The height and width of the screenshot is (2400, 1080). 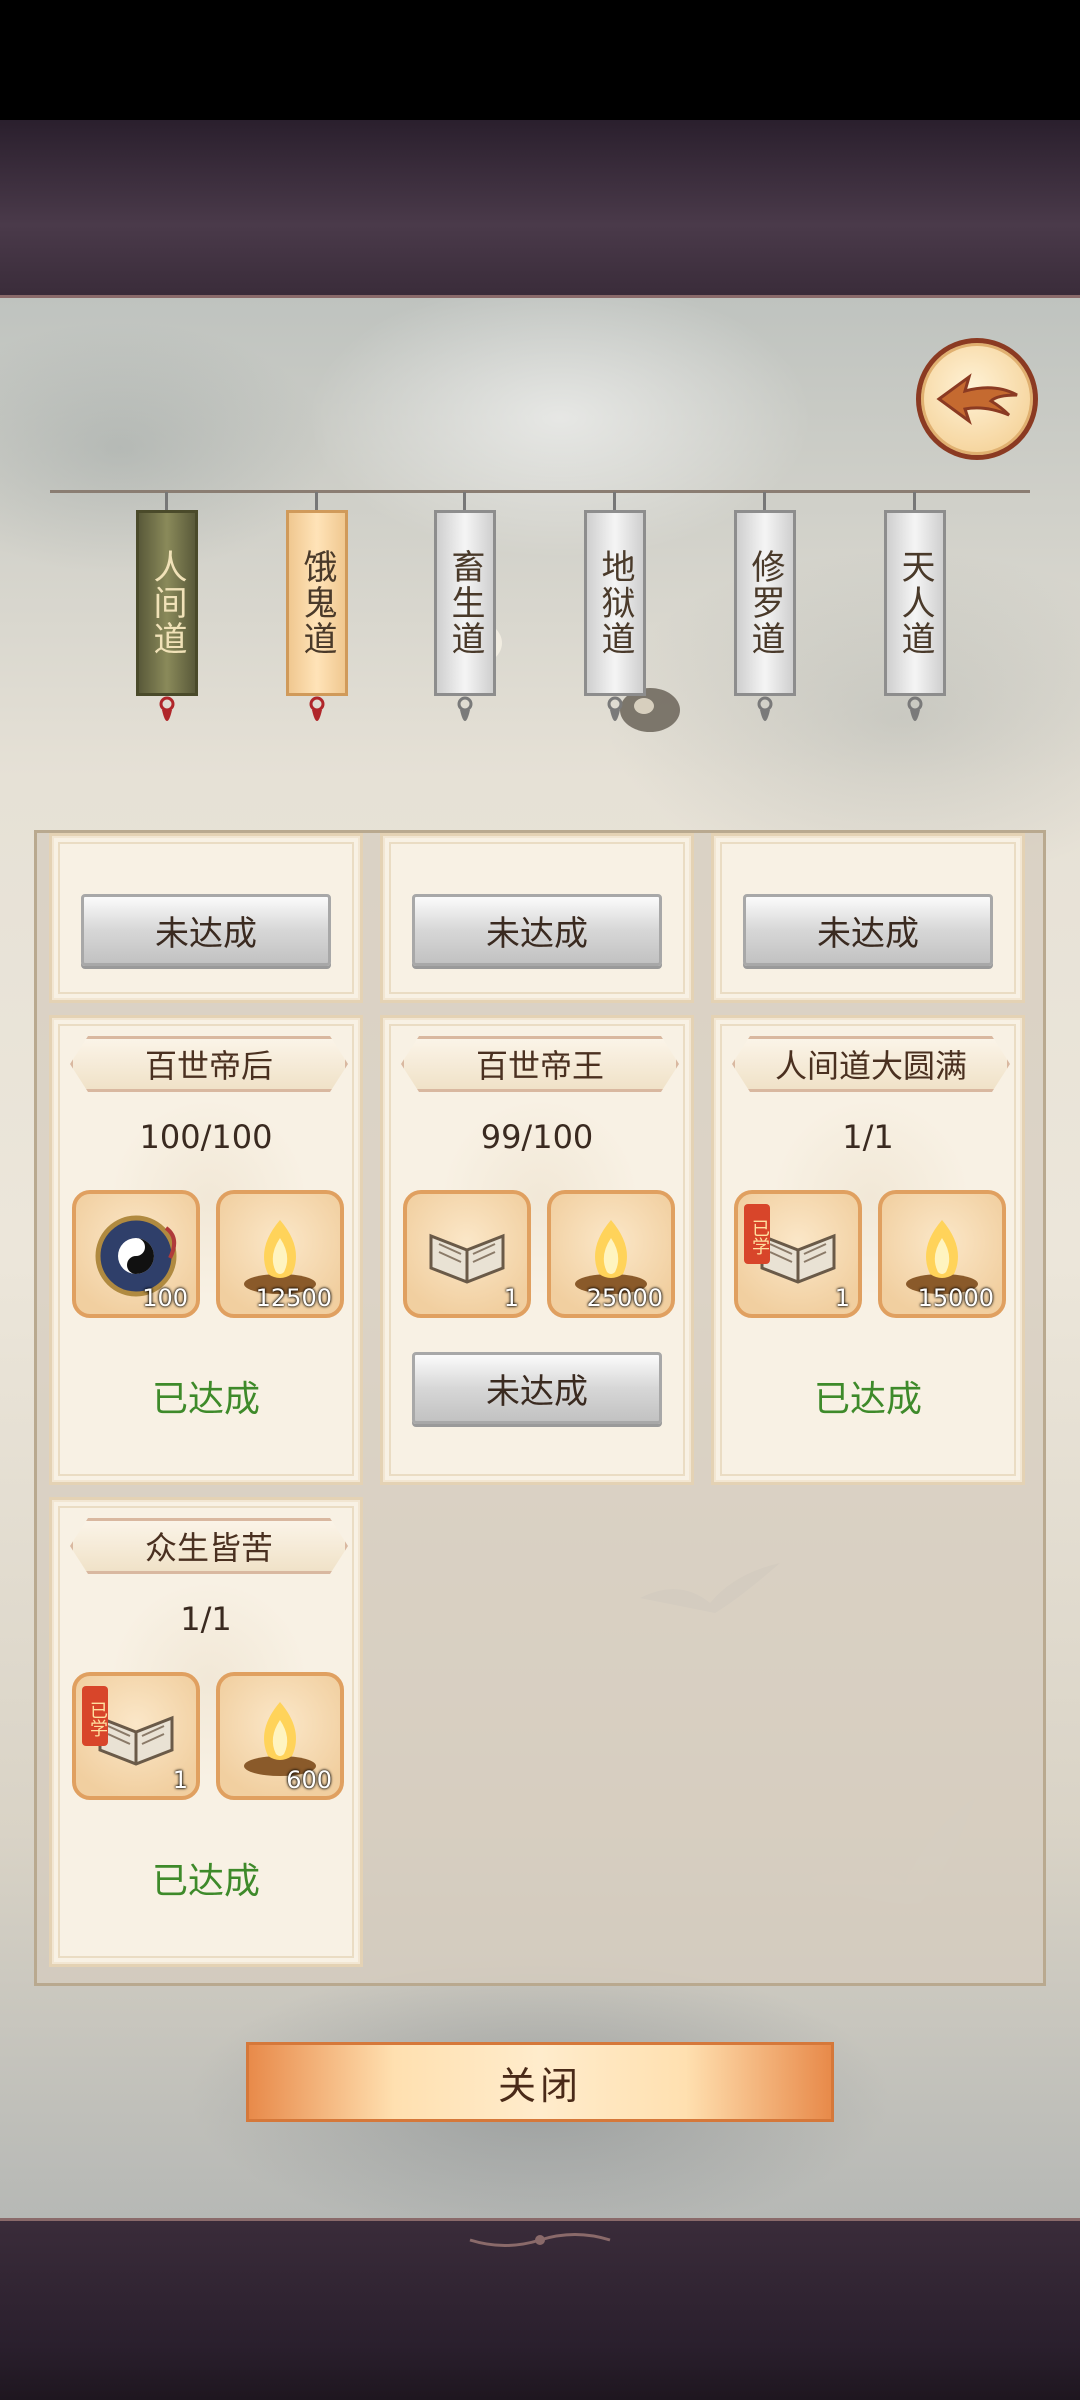 I want to click on achievement-title-ribbon: 百世帝后, so click(x=209, y=1064).